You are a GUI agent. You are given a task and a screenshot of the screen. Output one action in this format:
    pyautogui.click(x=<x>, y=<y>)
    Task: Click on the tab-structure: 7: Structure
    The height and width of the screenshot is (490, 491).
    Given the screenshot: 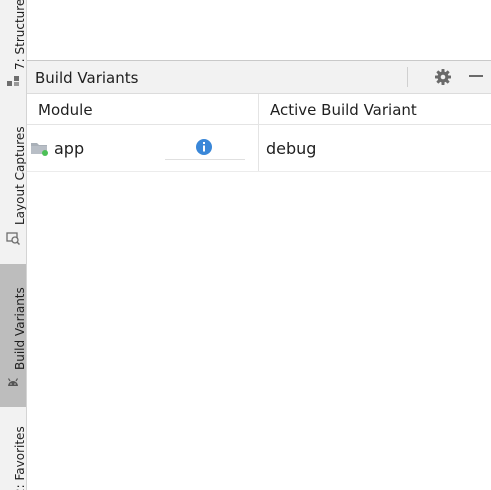 What is the action you would take?
    pyautogui.click(x=13, y=46)
    